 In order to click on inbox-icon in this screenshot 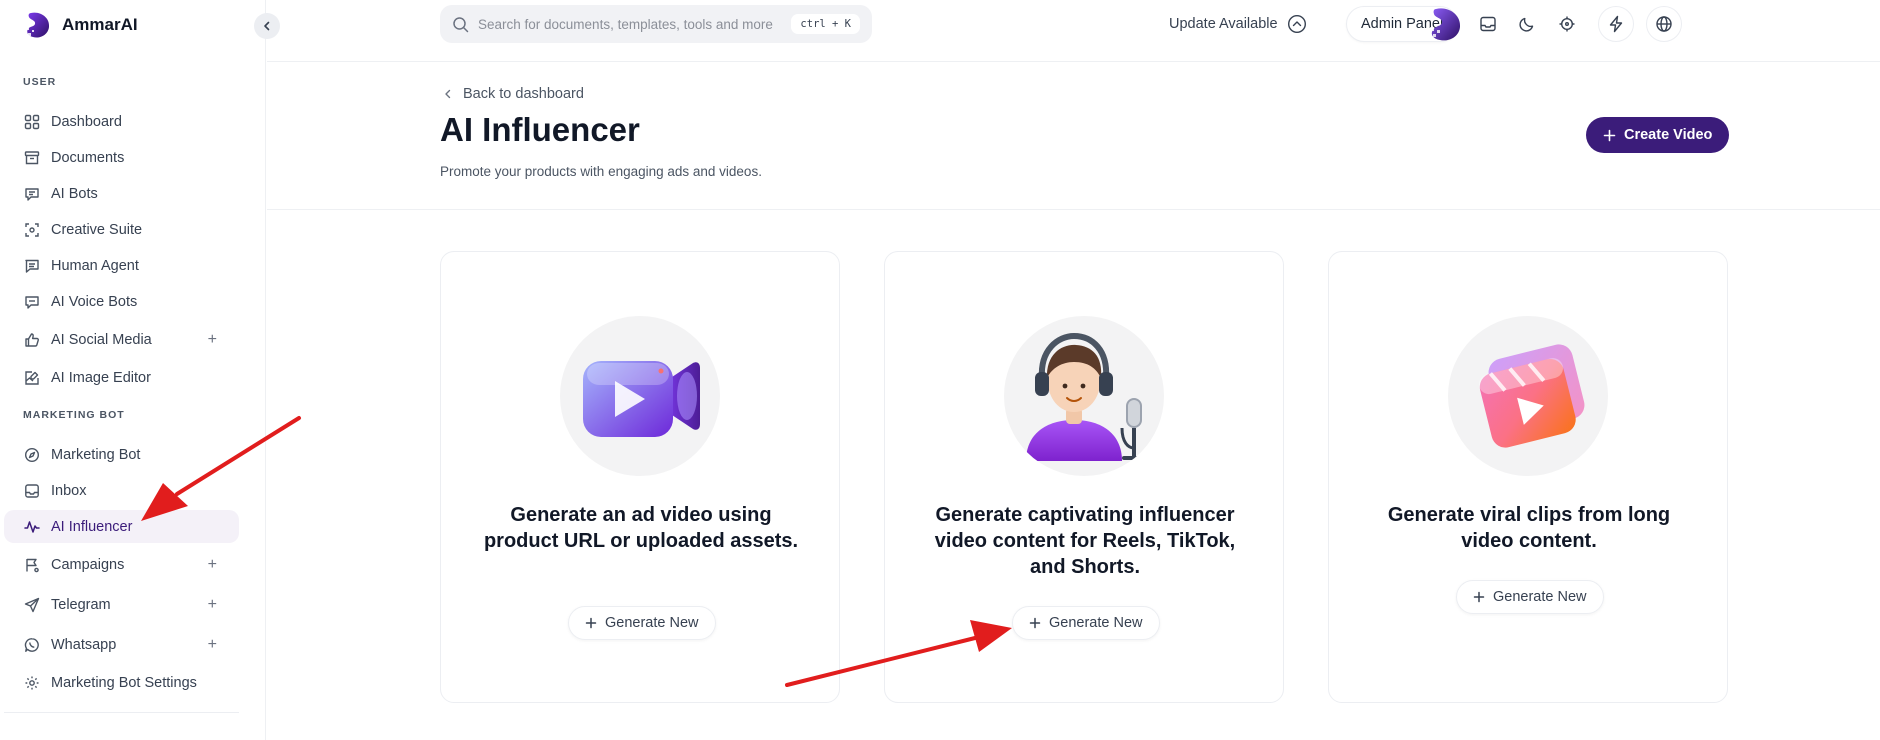, I will do `click(32, 490)`.